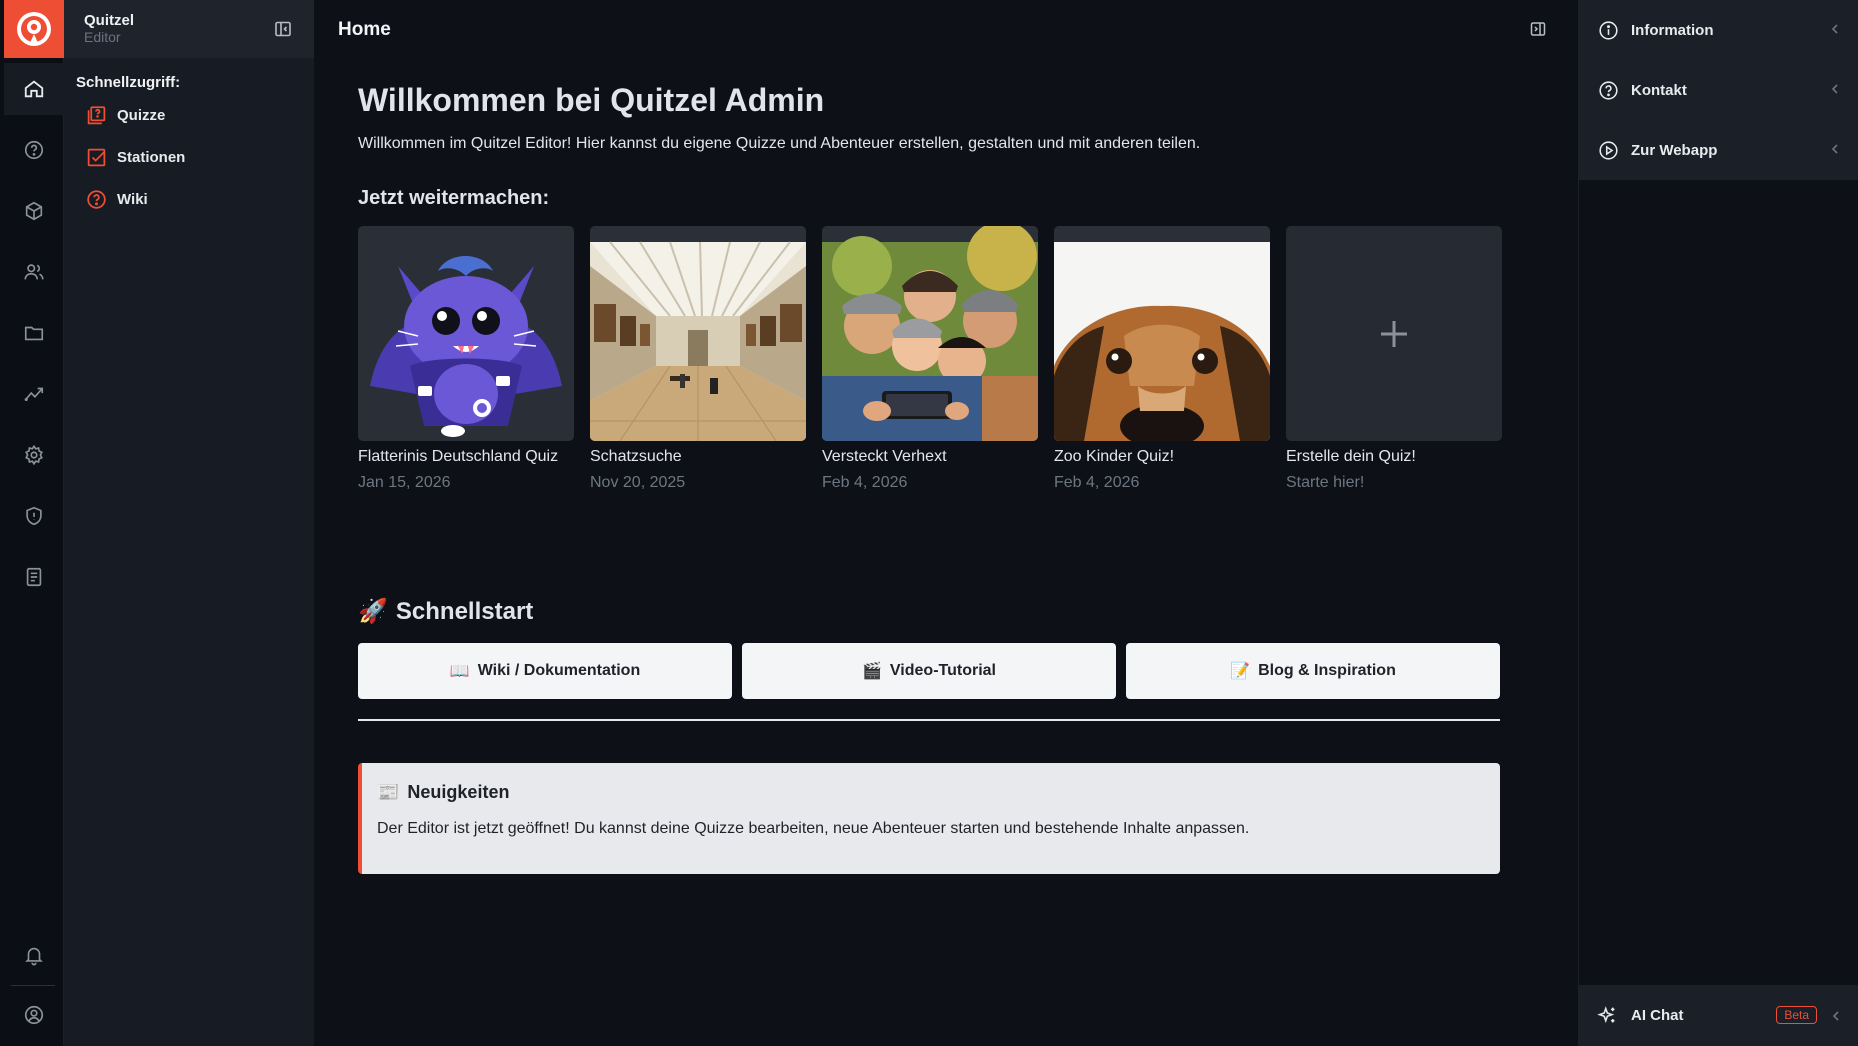 The image size is (1858, 1046). Describe the element at coordinates (1608, 150) in the screenshot. I see `play-circle-icon` at that location.